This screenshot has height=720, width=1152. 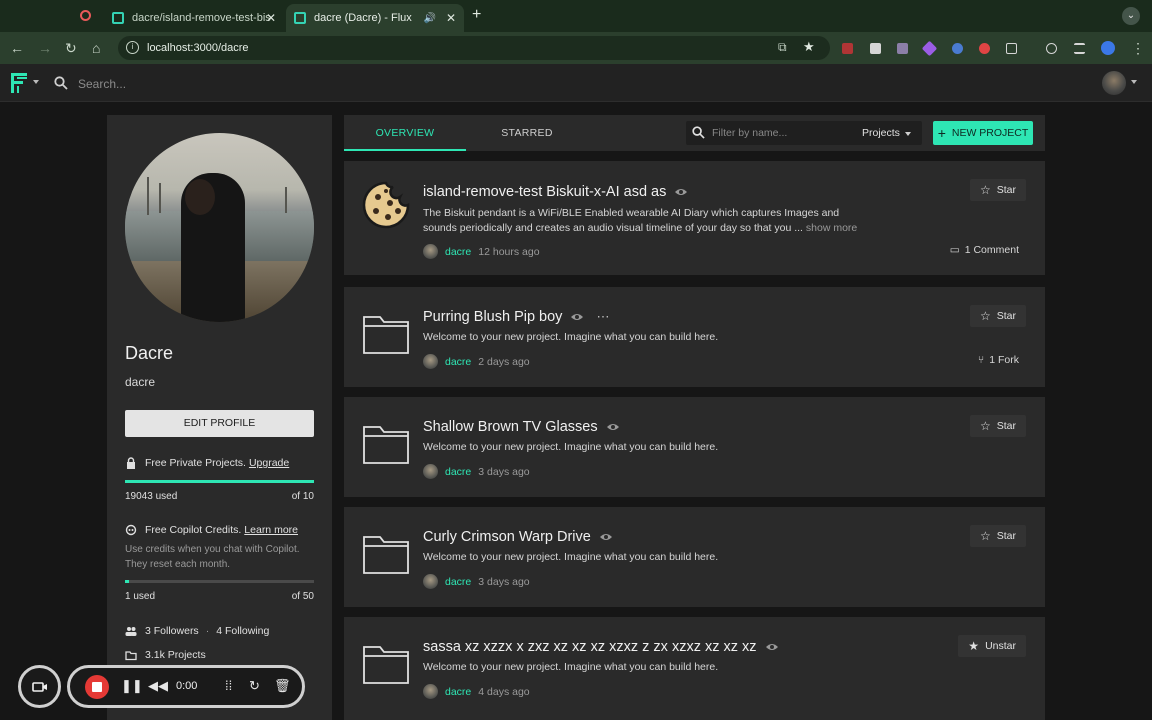 I want to click on project-title: Purring Blush Pip boy ⋯, so click(x=516, y=317).